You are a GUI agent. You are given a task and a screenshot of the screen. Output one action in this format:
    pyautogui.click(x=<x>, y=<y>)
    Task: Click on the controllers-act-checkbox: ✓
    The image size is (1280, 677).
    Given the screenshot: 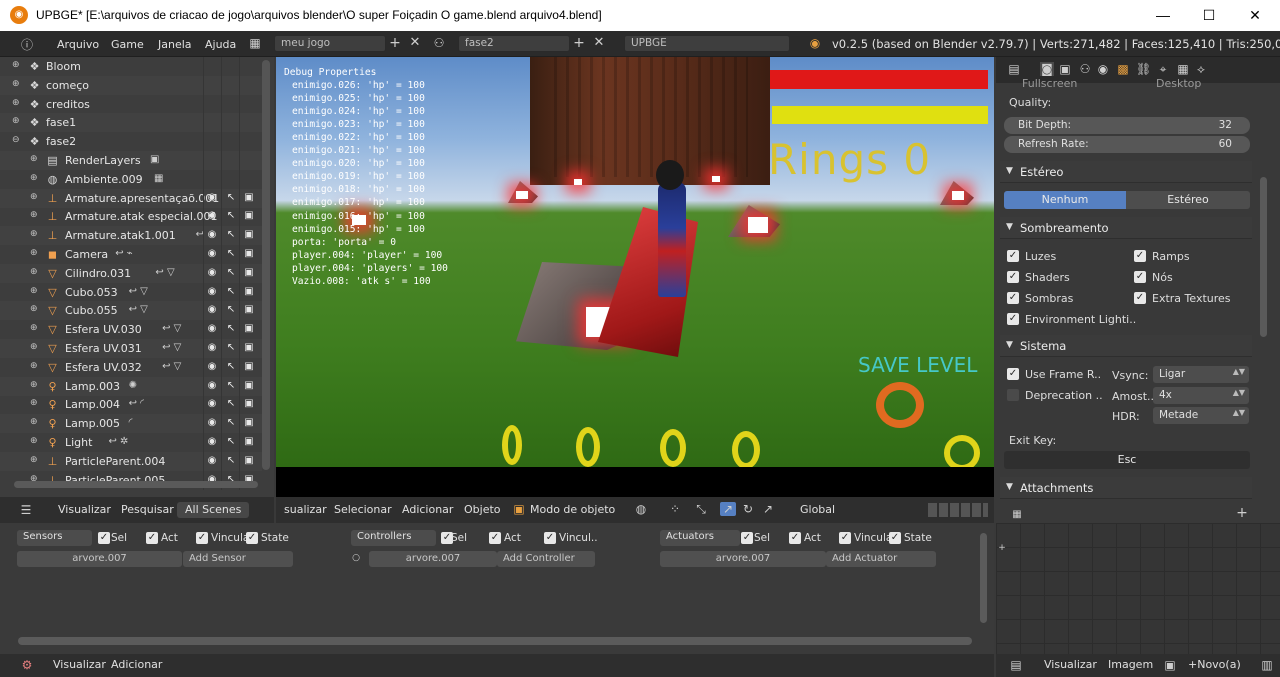 What is the action you would take?
    pyautogui.click(x=495, y=538)
    